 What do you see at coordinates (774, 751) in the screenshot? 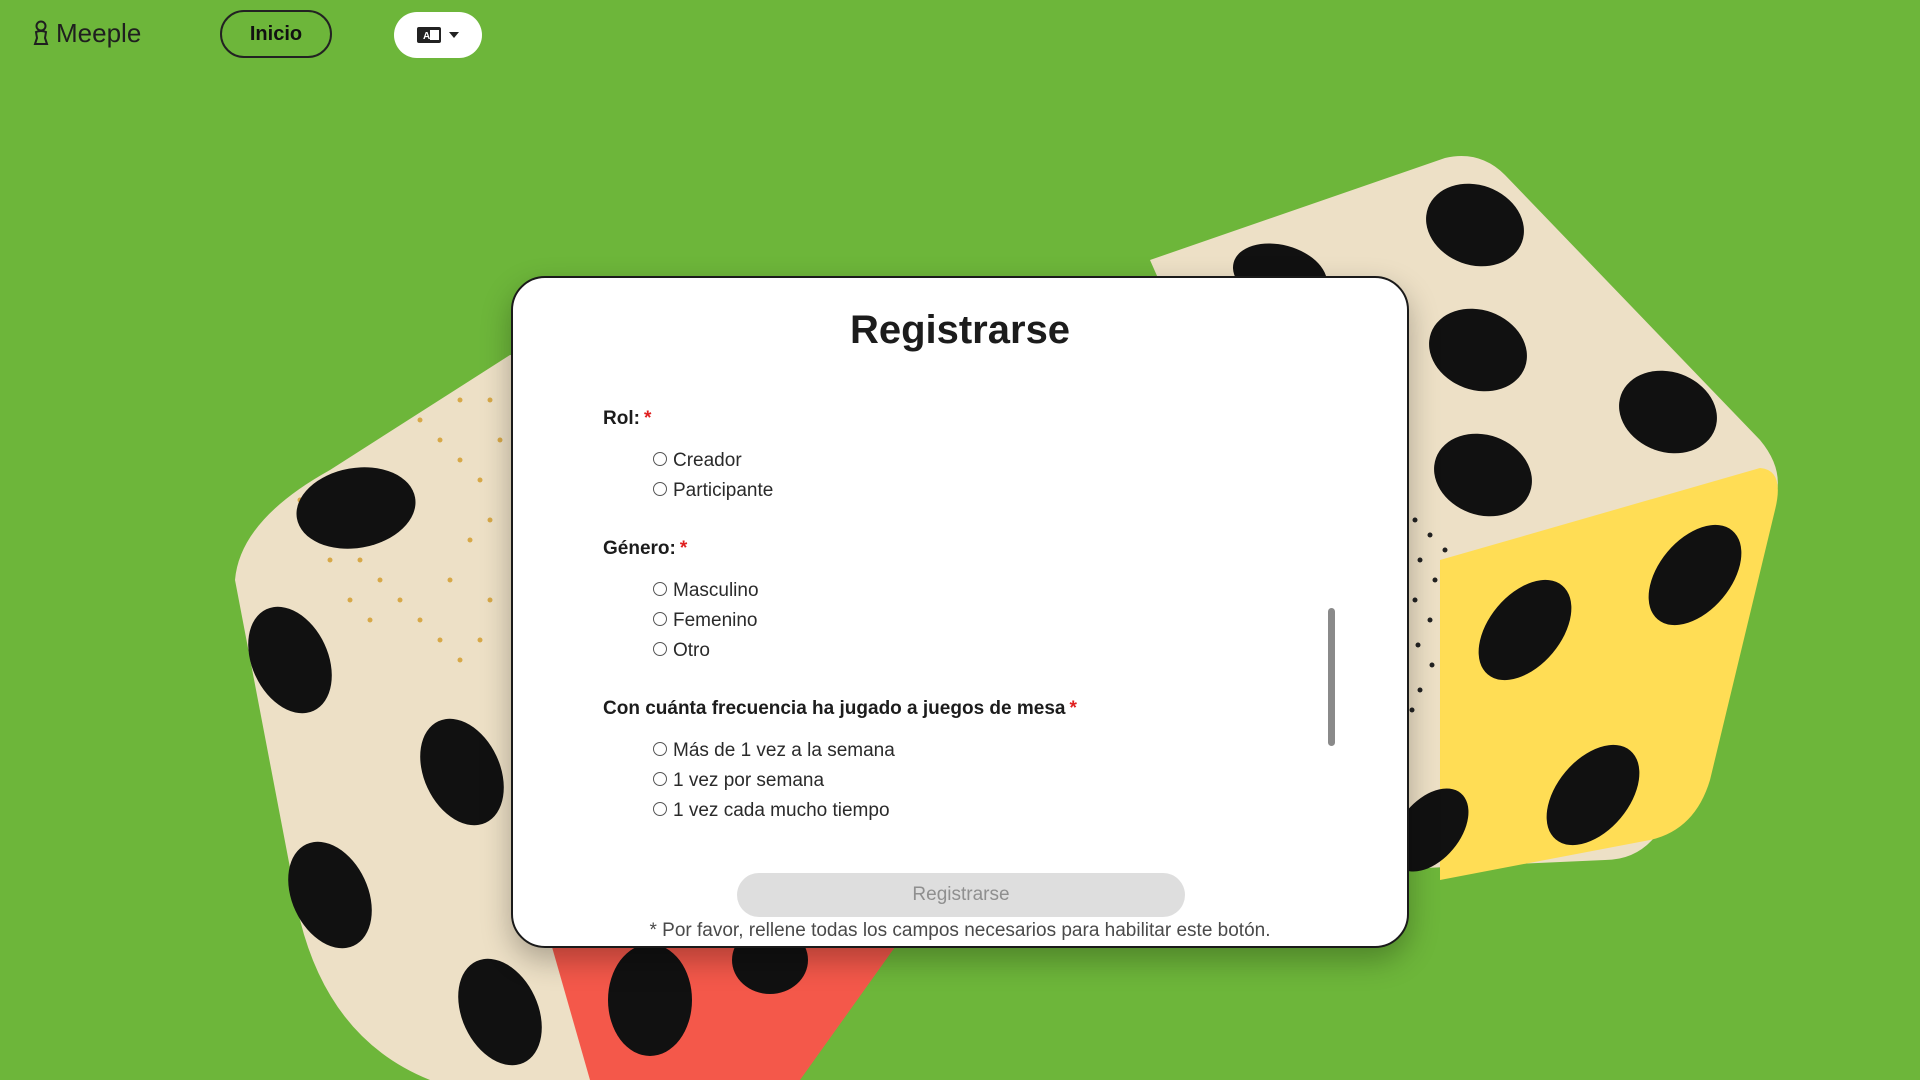
I see `radio-option: Más de 1 vez a la semana` at bounding box center [774, 751].